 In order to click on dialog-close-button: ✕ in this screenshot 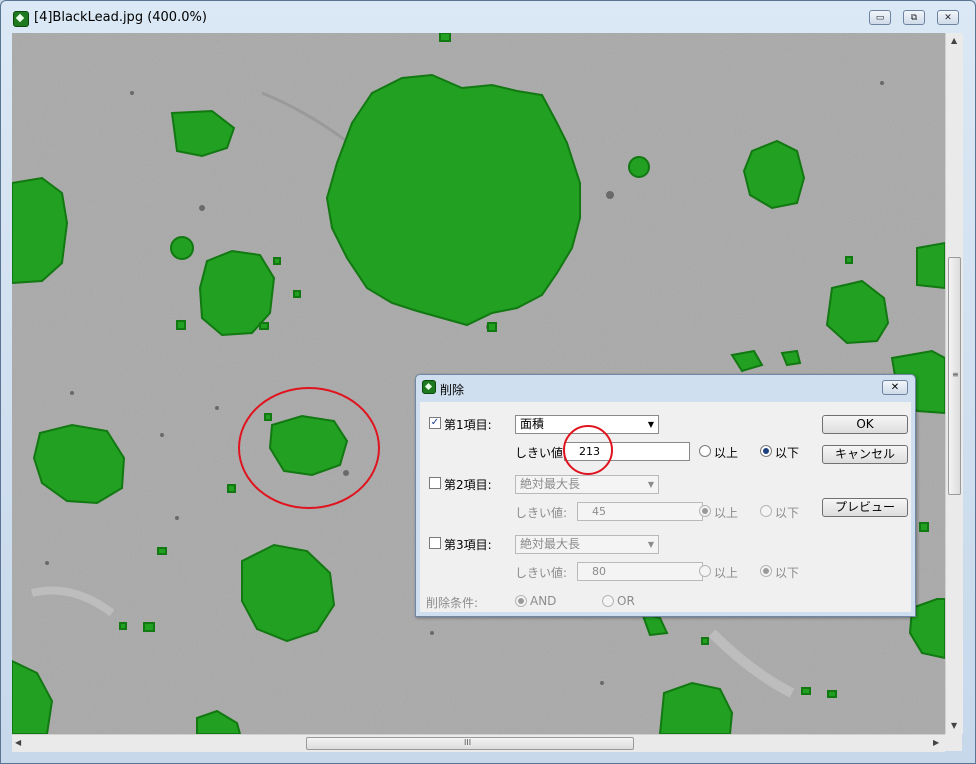, I will do `click(895, 387)`.